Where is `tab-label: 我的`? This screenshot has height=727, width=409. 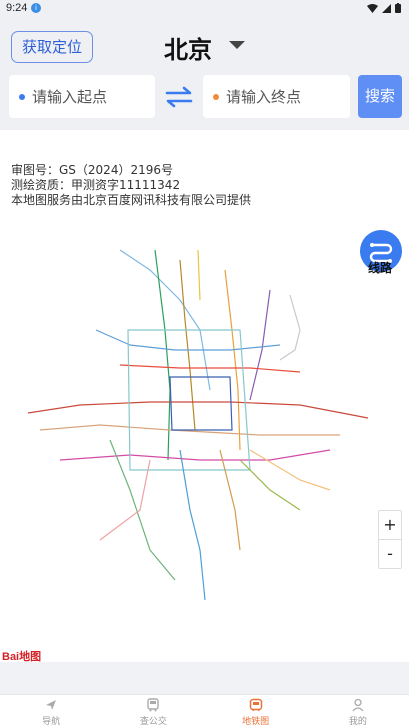 tab-label: 我的 is located at coordinates (357, 722).